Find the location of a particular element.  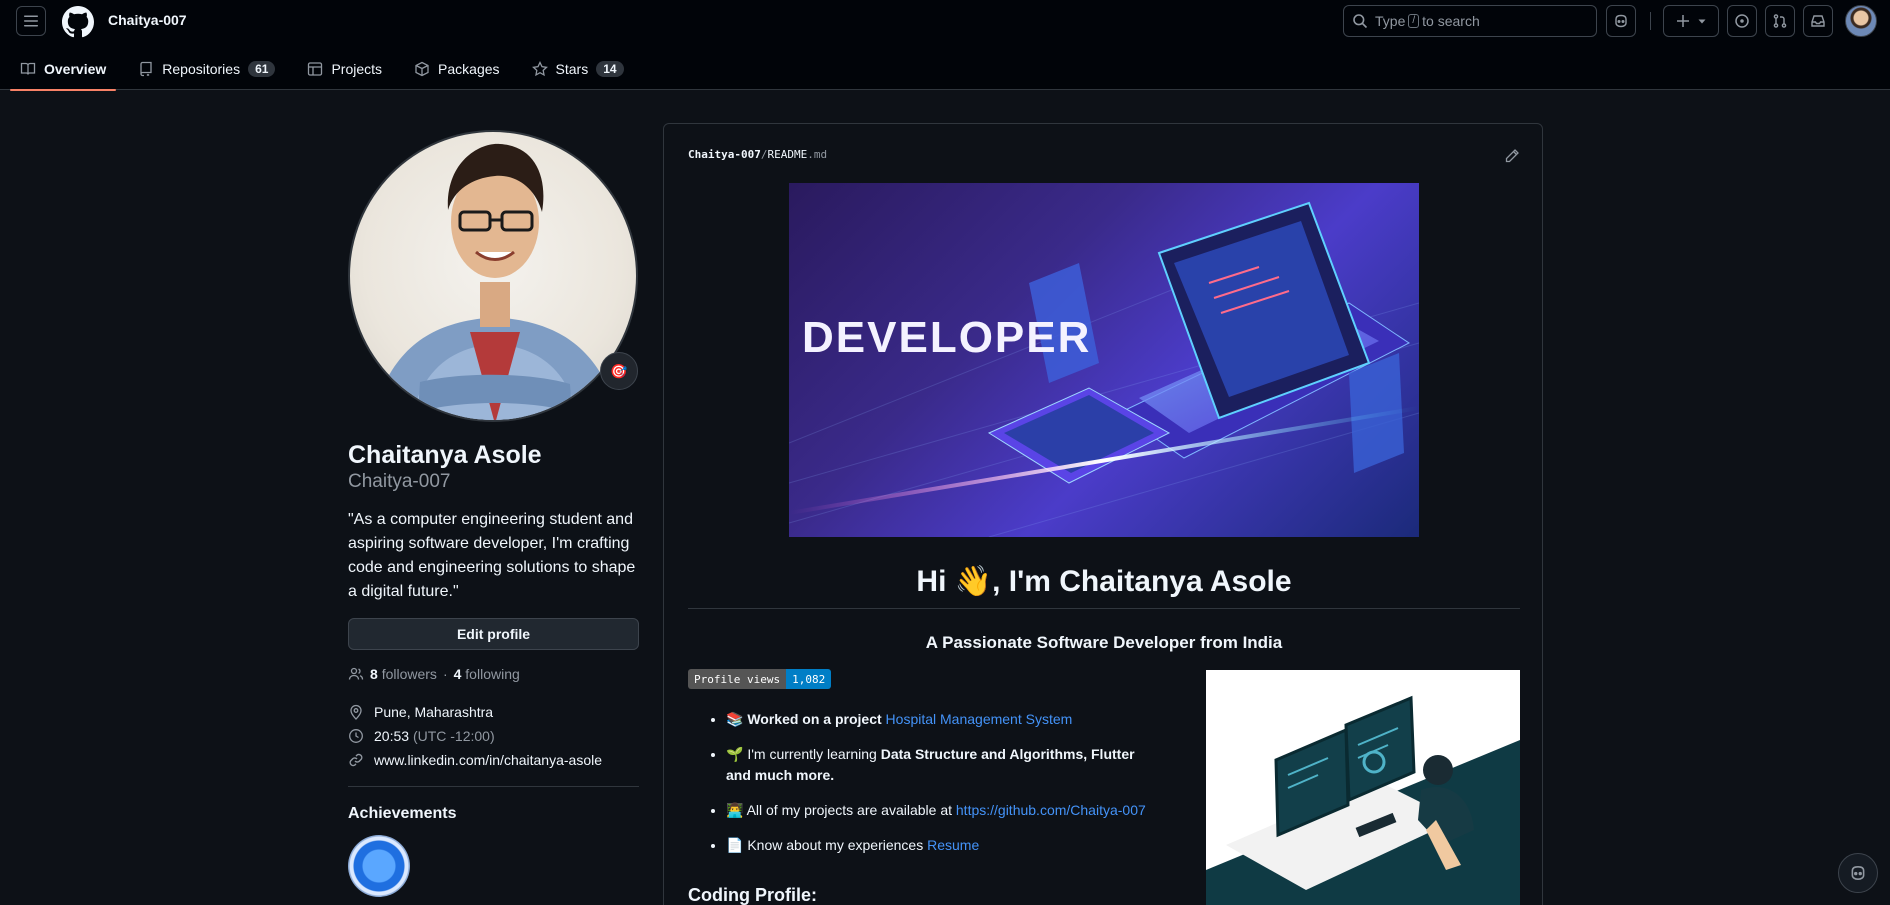

list-item-emoji: 📚 is located at coordinates (735, 719).